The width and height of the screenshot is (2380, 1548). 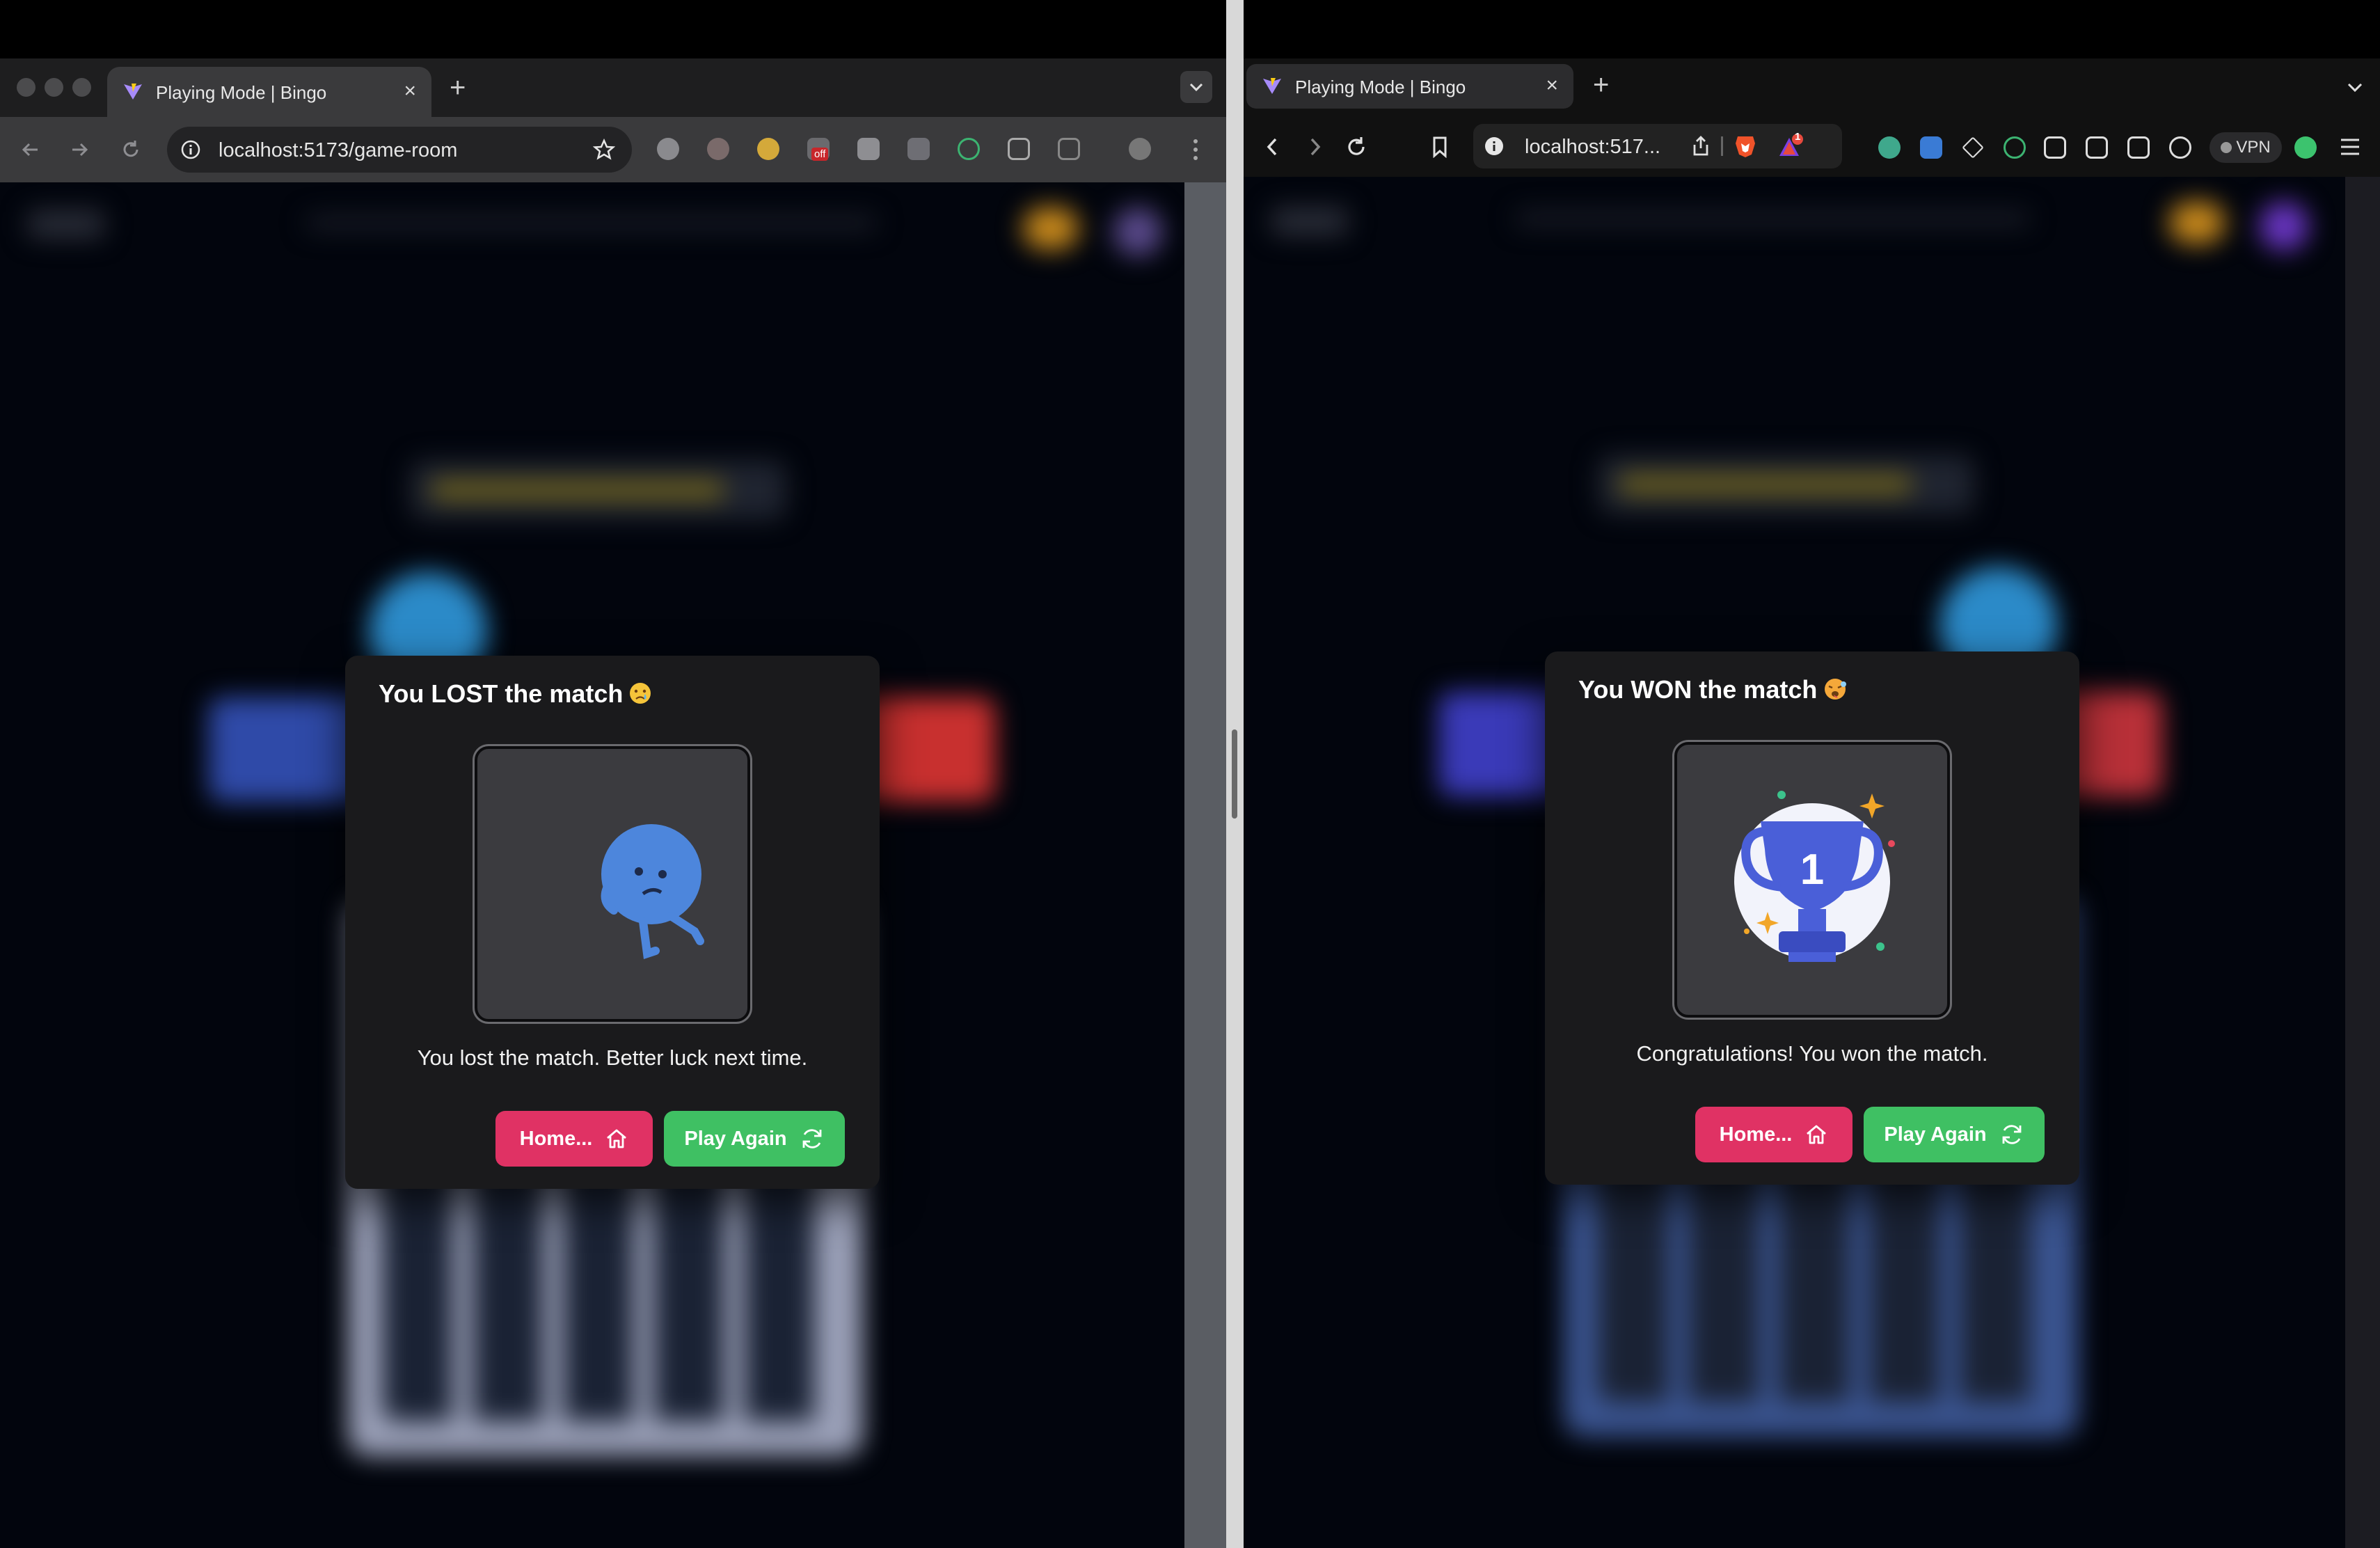 I want to click on dialog-title: You WON the match, so click(x=1713, y=689).